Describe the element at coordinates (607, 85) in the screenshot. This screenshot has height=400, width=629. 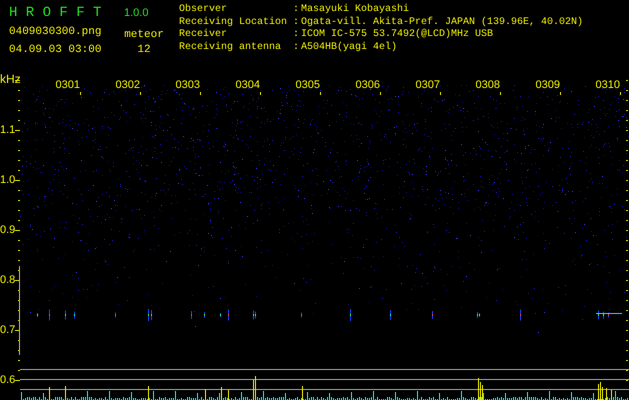
I see `time-label: 0310` at that location.